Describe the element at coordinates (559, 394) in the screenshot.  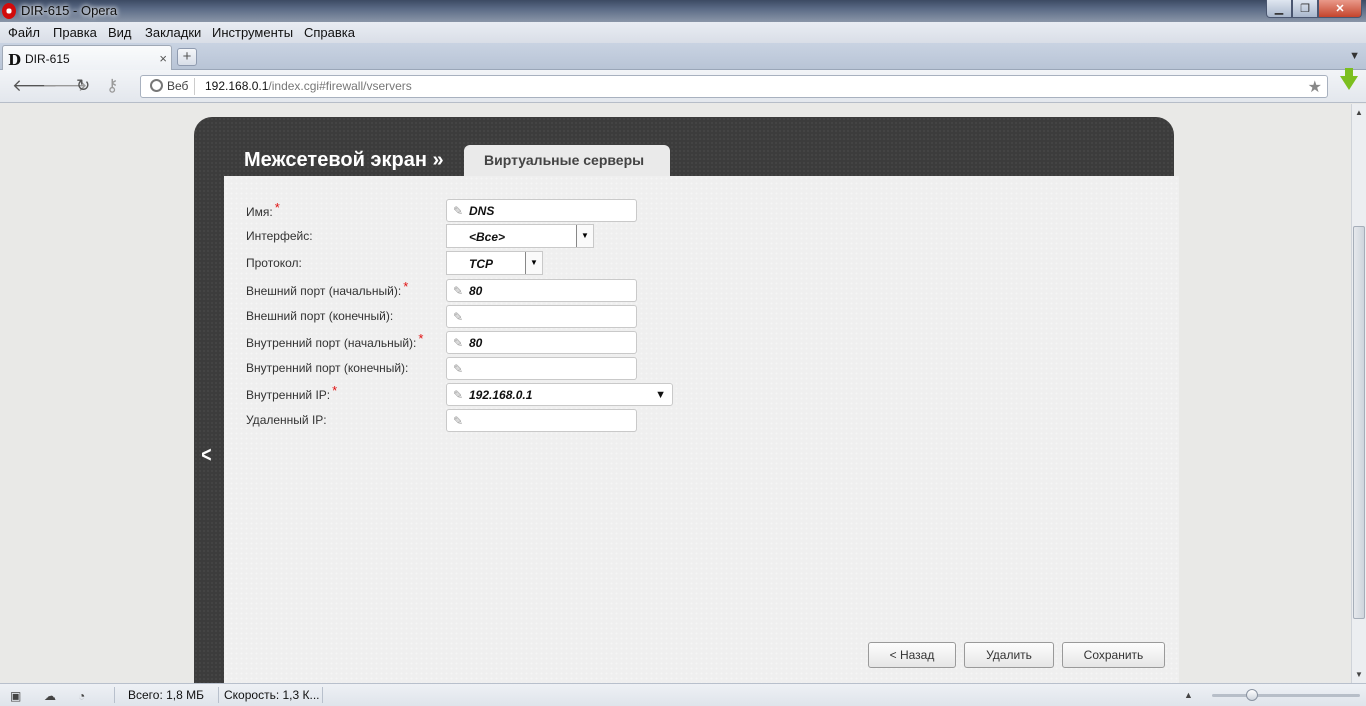
I see `int-ip-combobox: ✎ 192.168.0.1 ▼` at that location.